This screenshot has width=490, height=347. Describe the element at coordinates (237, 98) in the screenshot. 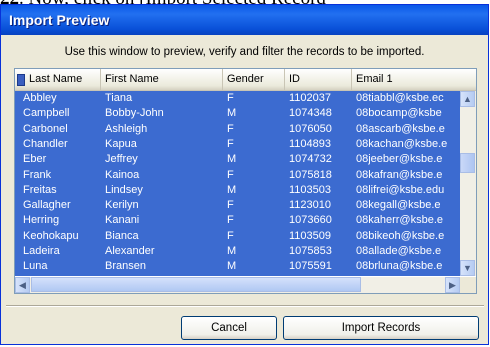

I see `table-row: Abbley Tiana F 1102037 08tiabbl@ksbe.ec` at that location.